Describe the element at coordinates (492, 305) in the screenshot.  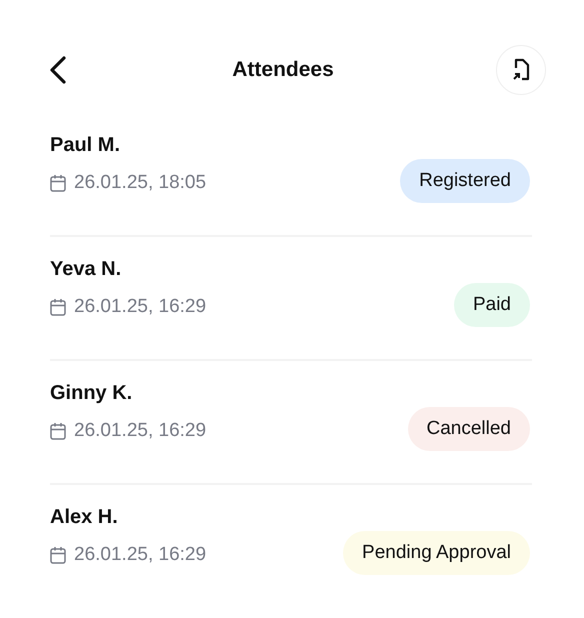
I see `status-tag: Paid` at that location.